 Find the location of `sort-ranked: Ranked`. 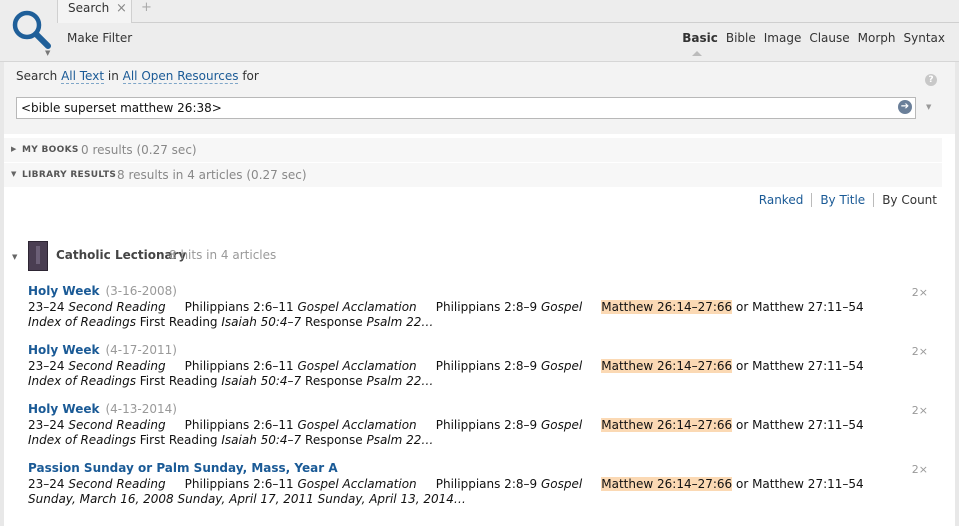

sort-ranked: Ranked is located at coordinates (781, 200).